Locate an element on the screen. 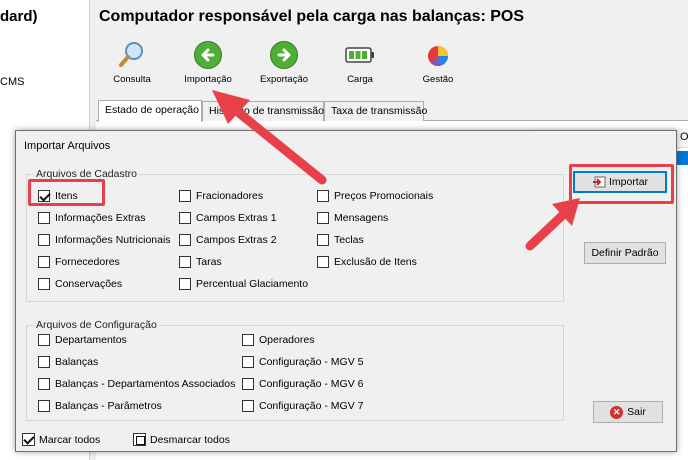 Image resolution: width=688 pixels, height=460 pixels. checkbox-campos-extras-1: Campos Extras 1 is located at coordinates (228, 218).